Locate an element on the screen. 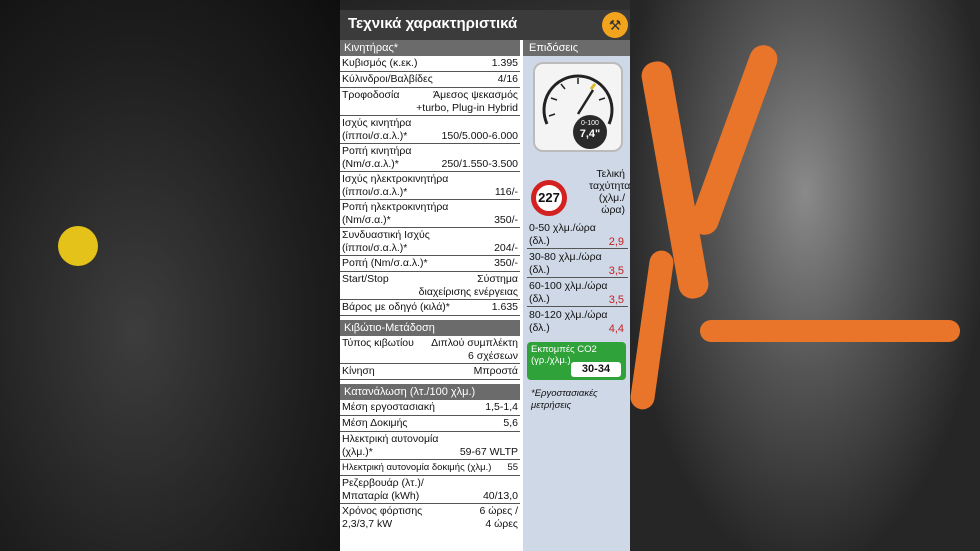  tools-icon: ⚒ is located at coordinates (615, 25).